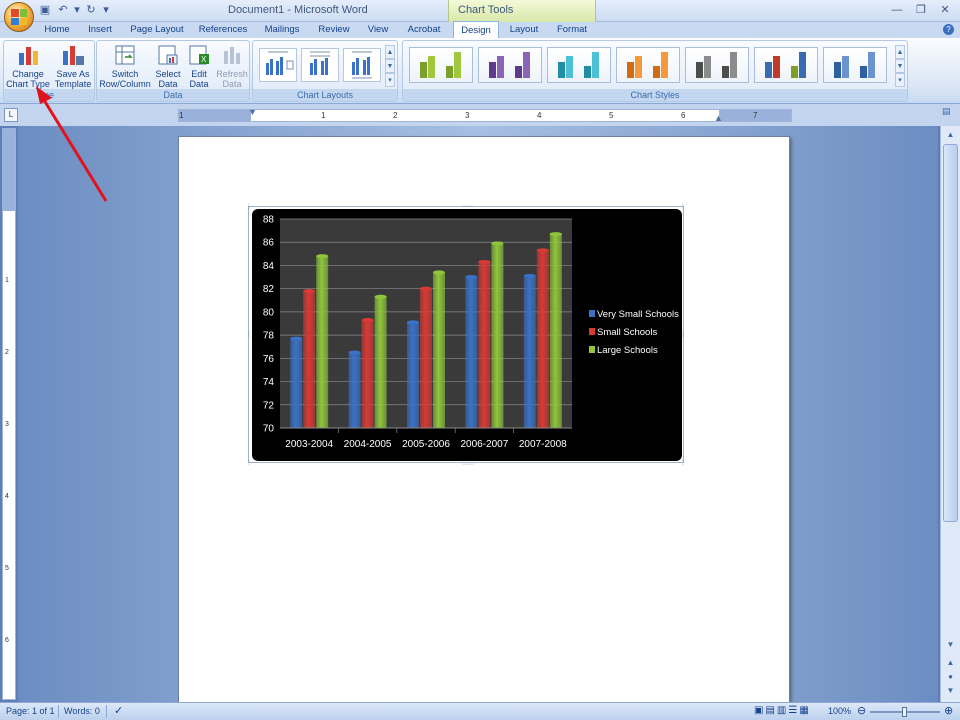  Describe the element at coordinates (904, 712) in the screenshot. I see `zoom-slider-thumb` at that location.